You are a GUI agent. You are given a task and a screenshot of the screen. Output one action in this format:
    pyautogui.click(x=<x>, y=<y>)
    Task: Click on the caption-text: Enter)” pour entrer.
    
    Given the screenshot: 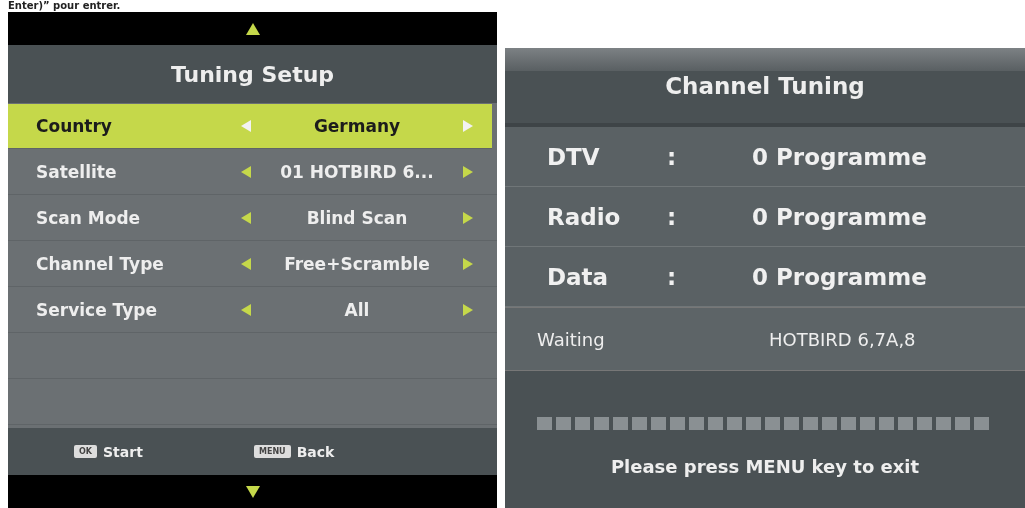 What is the action you would take?
    pyautogui.click(x=64, y=5)
    